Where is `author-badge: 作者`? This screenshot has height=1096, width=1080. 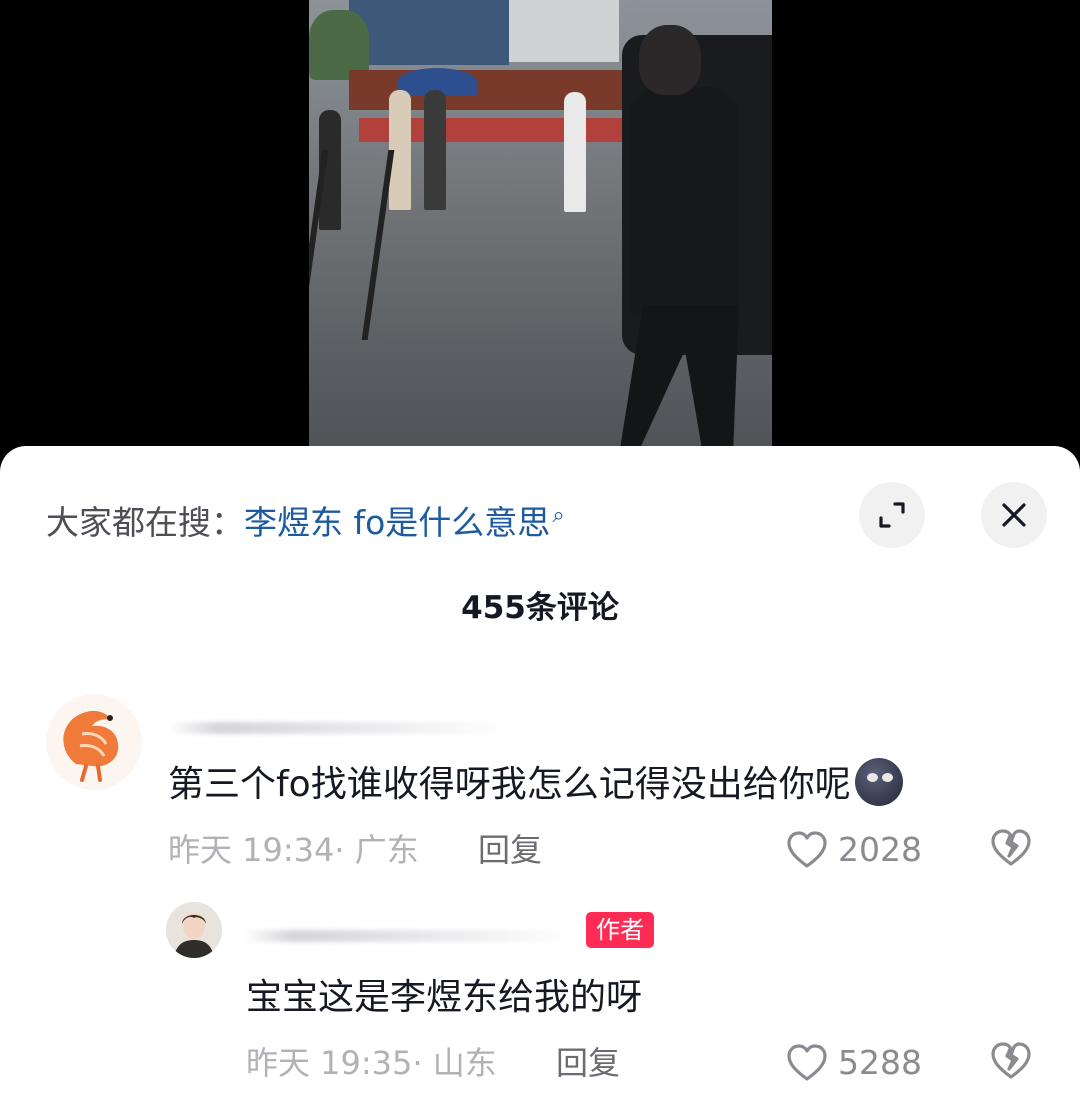
author-badge: 作者 is located at coordinates (620, 930).